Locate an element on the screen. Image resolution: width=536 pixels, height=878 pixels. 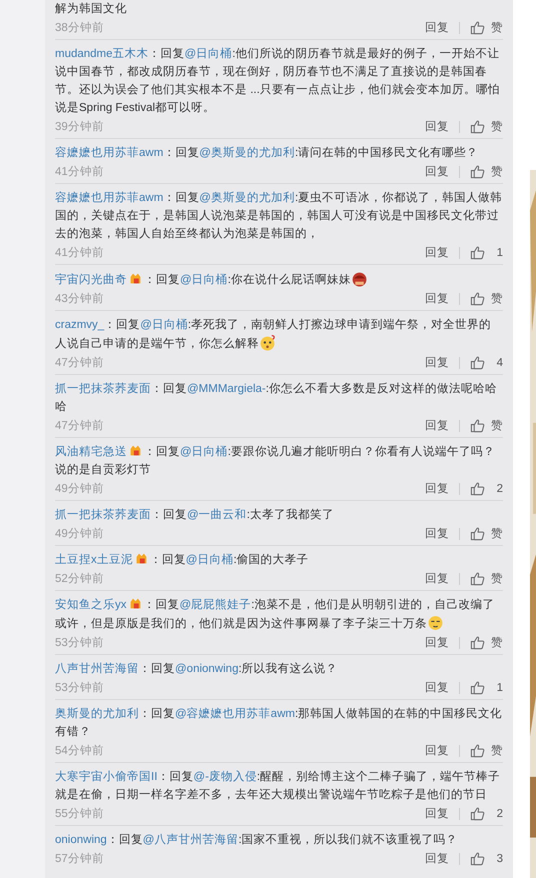
comment-time: 43分钟前 is located at coordinates (79, 299).